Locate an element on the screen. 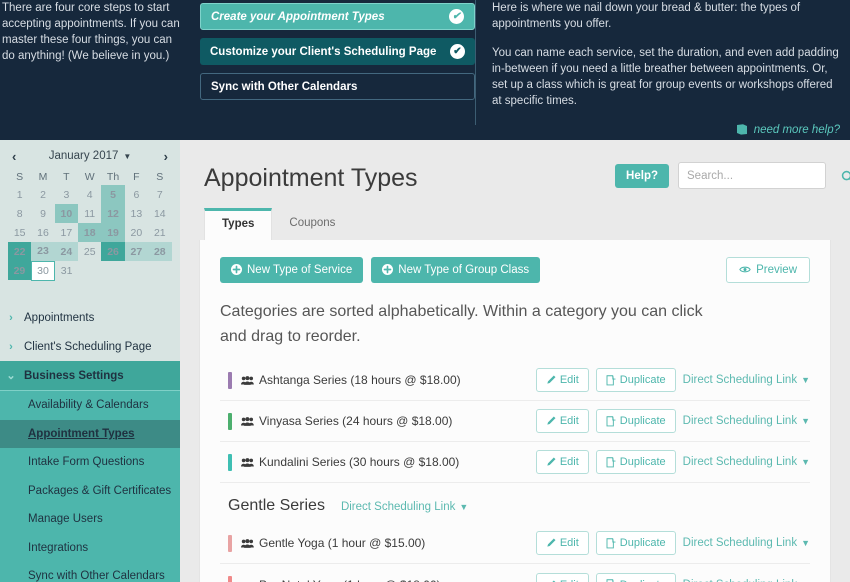  calendar-day-cell: 14 is located at coordinates (159, 213).